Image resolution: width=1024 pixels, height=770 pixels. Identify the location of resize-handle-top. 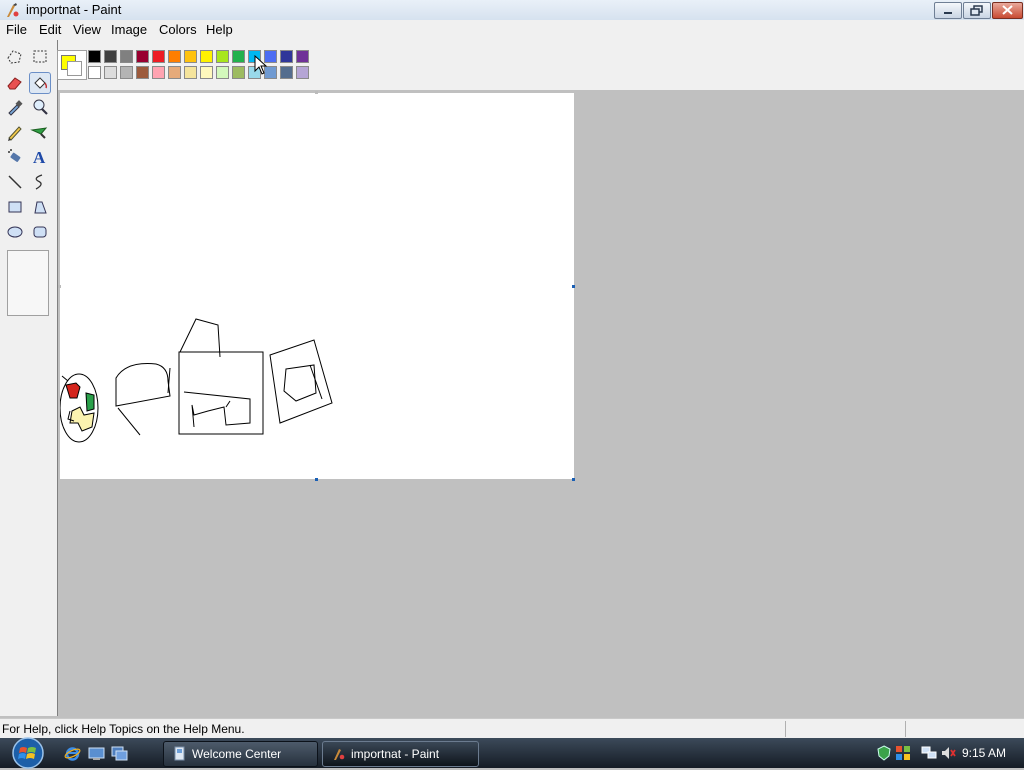
(316, 92).